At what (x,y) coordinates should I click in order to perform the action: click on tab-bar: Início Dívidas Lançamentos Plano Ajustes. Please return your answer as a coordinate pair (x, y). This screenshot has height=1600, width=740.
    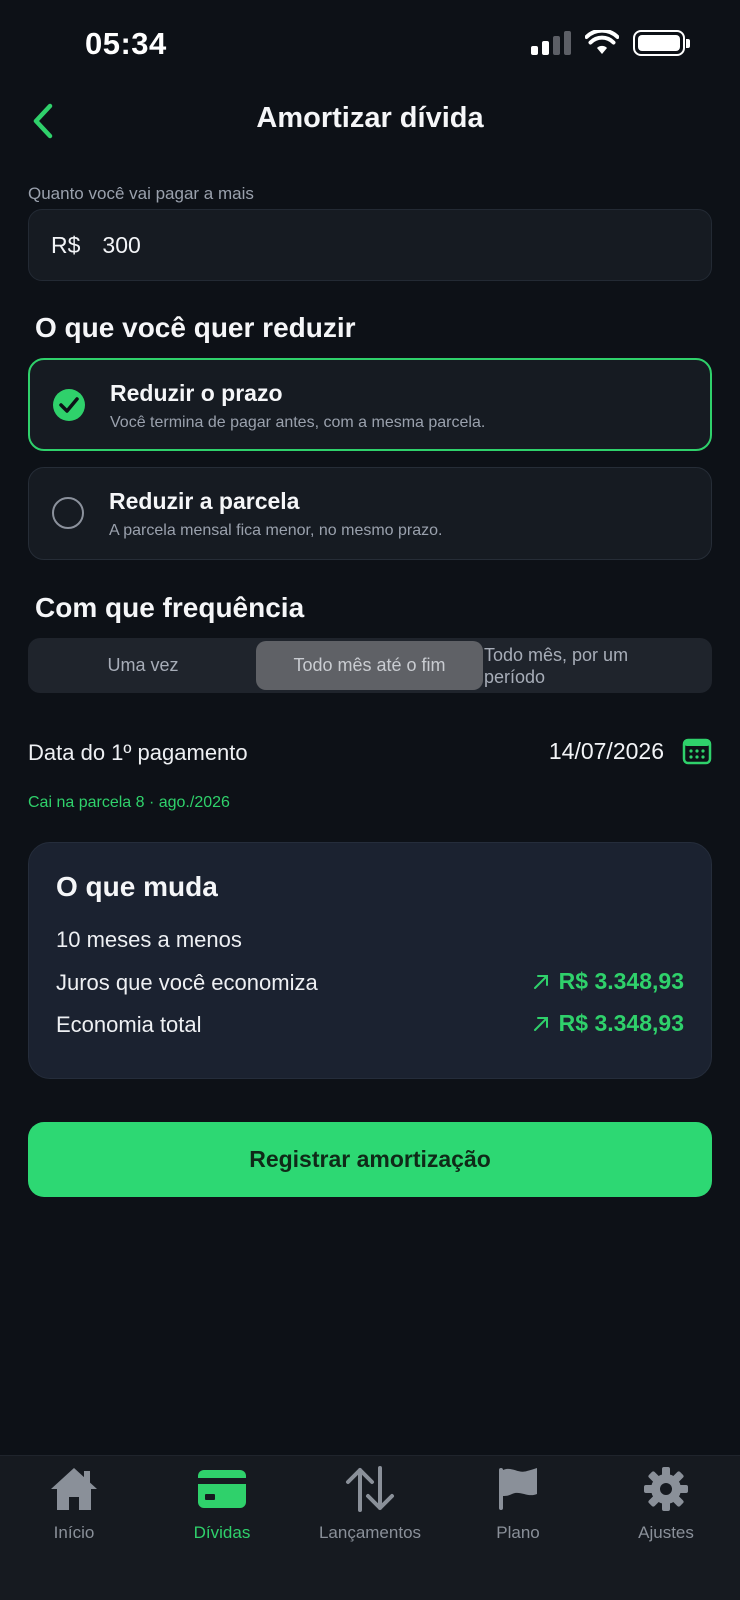
    Looking at the image, I should click on (370, 1527).